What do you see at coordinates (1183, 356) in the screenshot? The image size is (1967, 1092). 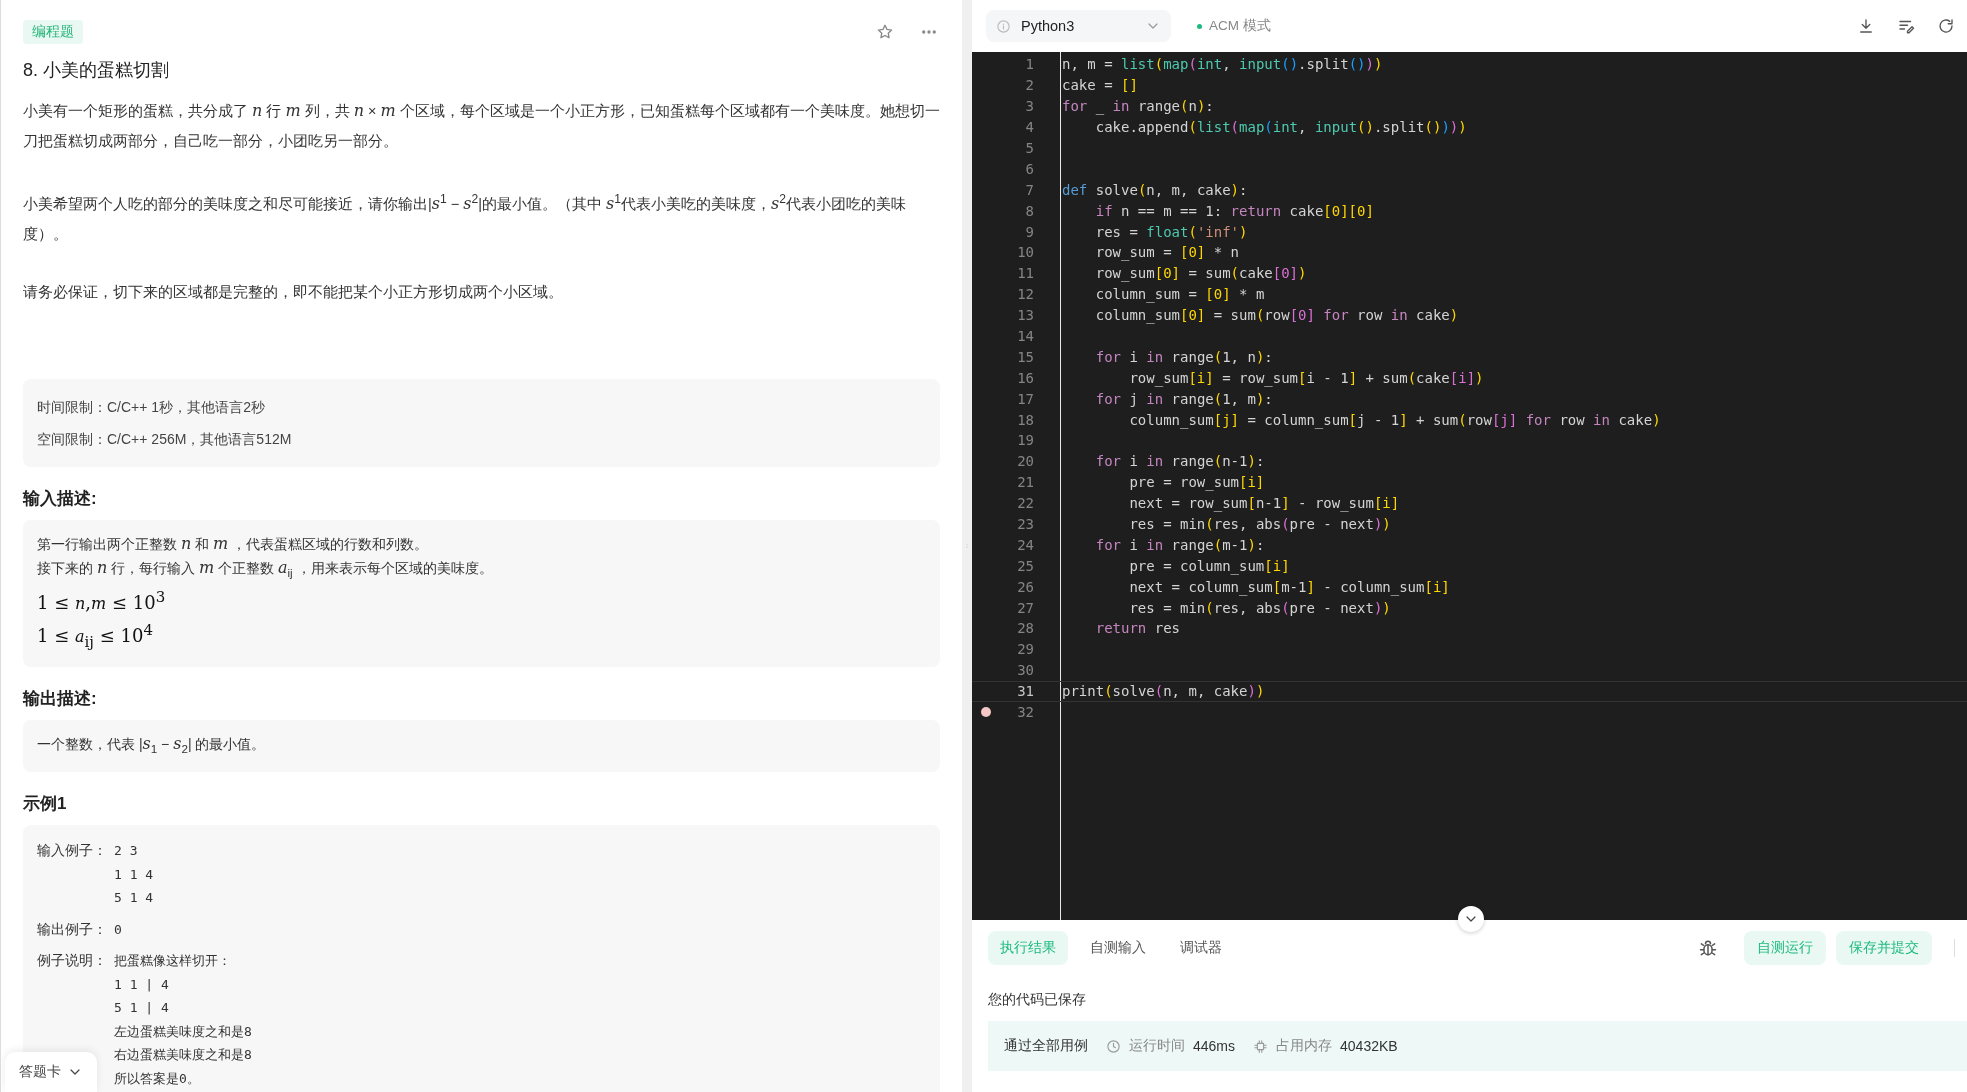 I see `code-line: for i in range(1, n):` at bounding box center [1183, 356].